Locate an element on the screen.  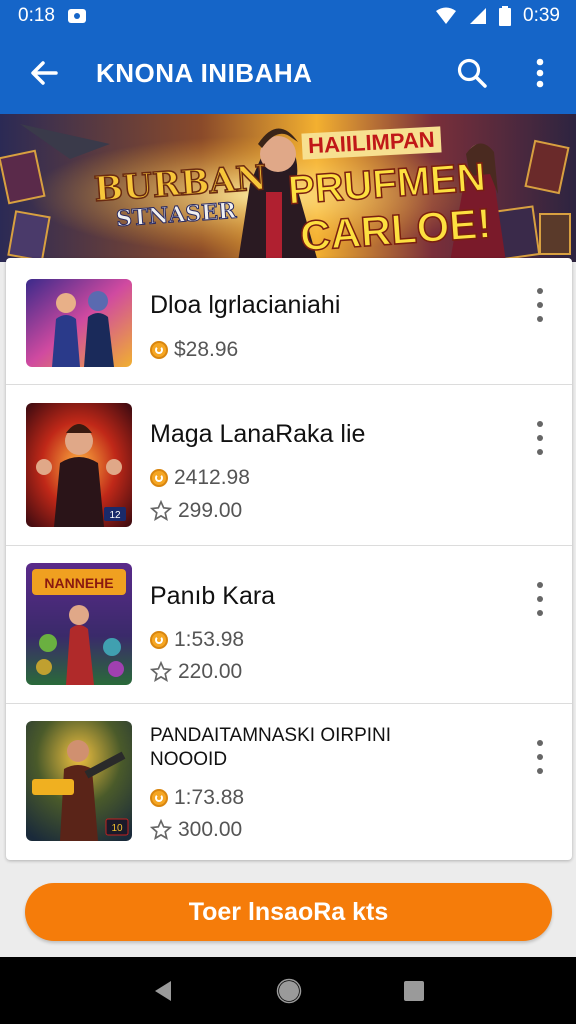
item-rating-value: 220.00 is located at coordinates (210, 671).